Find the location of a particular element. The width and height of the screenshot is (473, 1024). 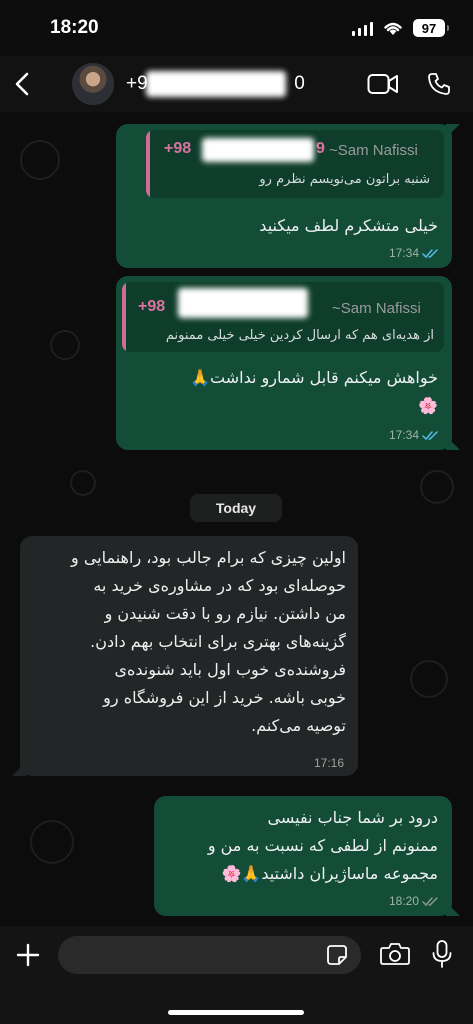

message-text: خیلی متشکرم لطف میکنید is located at coordinates (348, 225).